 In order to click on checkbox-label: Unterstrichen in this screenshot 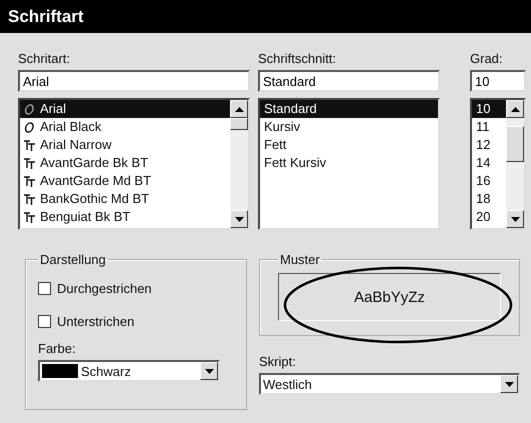, I will do `click(95, 321)`.